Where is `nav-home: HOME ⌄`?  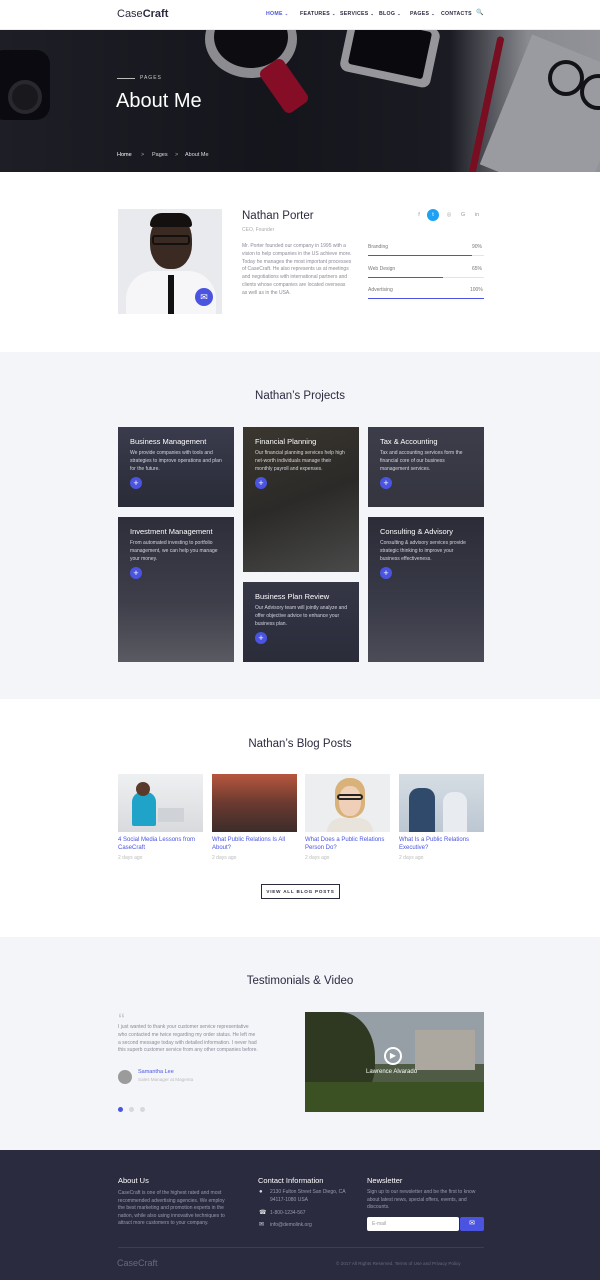
nav-home: HOME ⌄ is located at coordinates (277, 14).